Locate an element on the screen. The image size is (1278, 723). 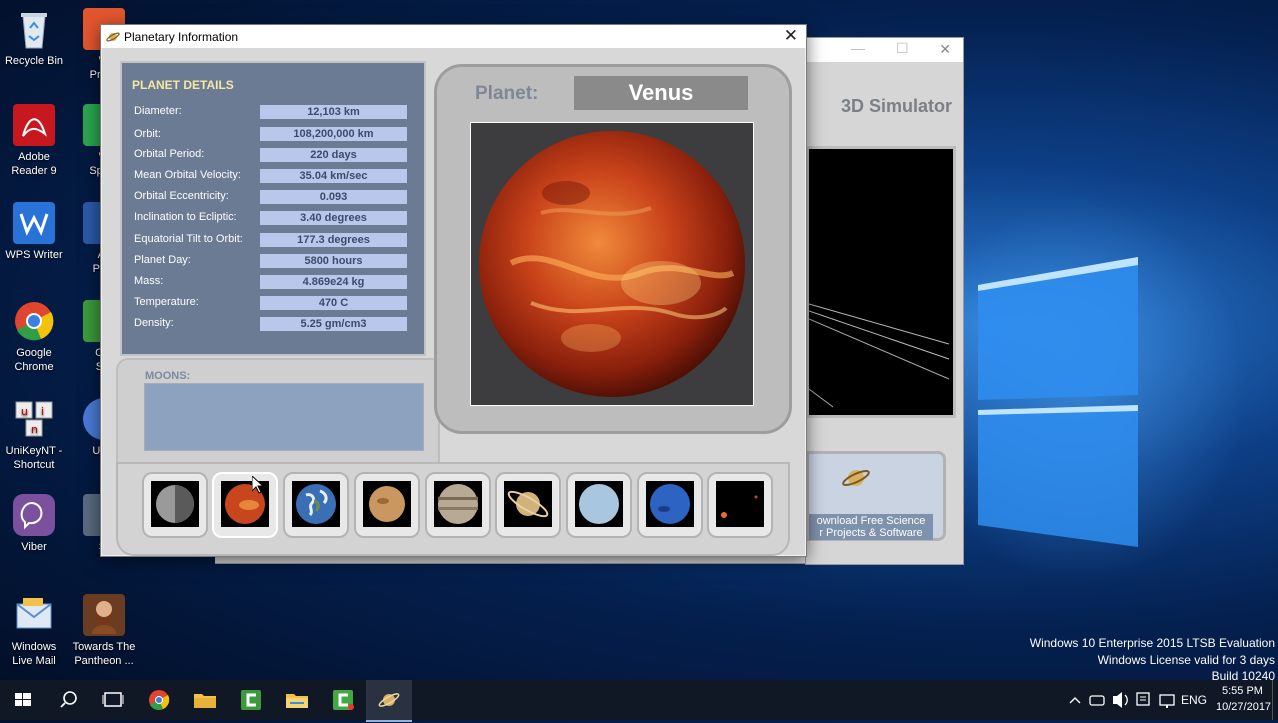
taskbar-camtasia-recorder is located at coordinates (343, 700).